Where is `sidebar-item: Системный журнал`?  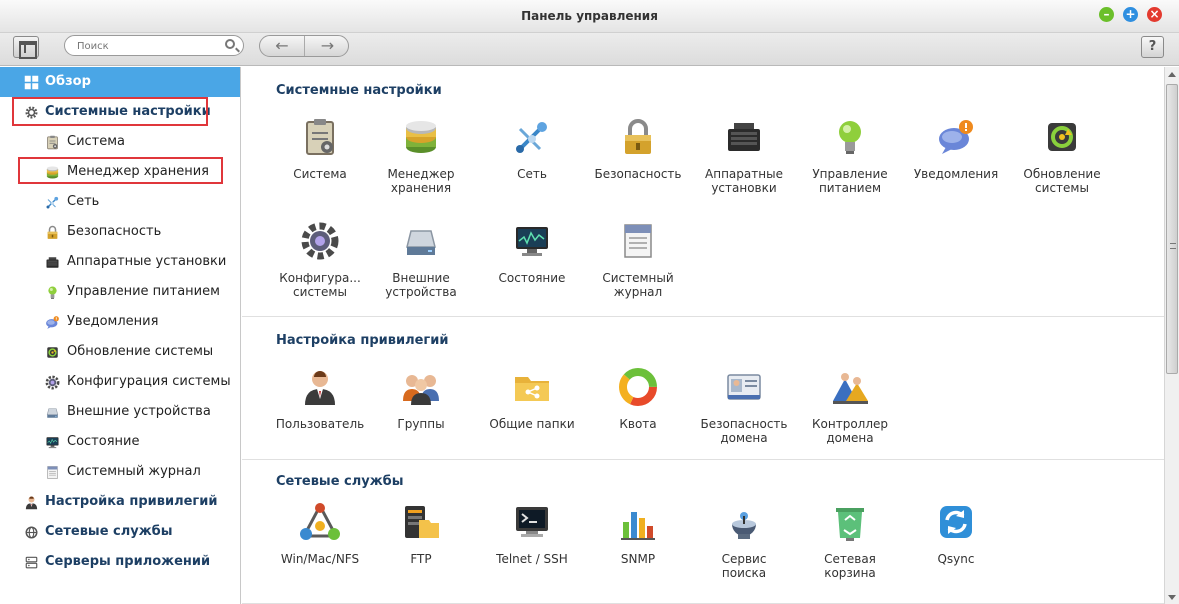
sidebar-item: Системный журнал is located at coordinates (120, 472).